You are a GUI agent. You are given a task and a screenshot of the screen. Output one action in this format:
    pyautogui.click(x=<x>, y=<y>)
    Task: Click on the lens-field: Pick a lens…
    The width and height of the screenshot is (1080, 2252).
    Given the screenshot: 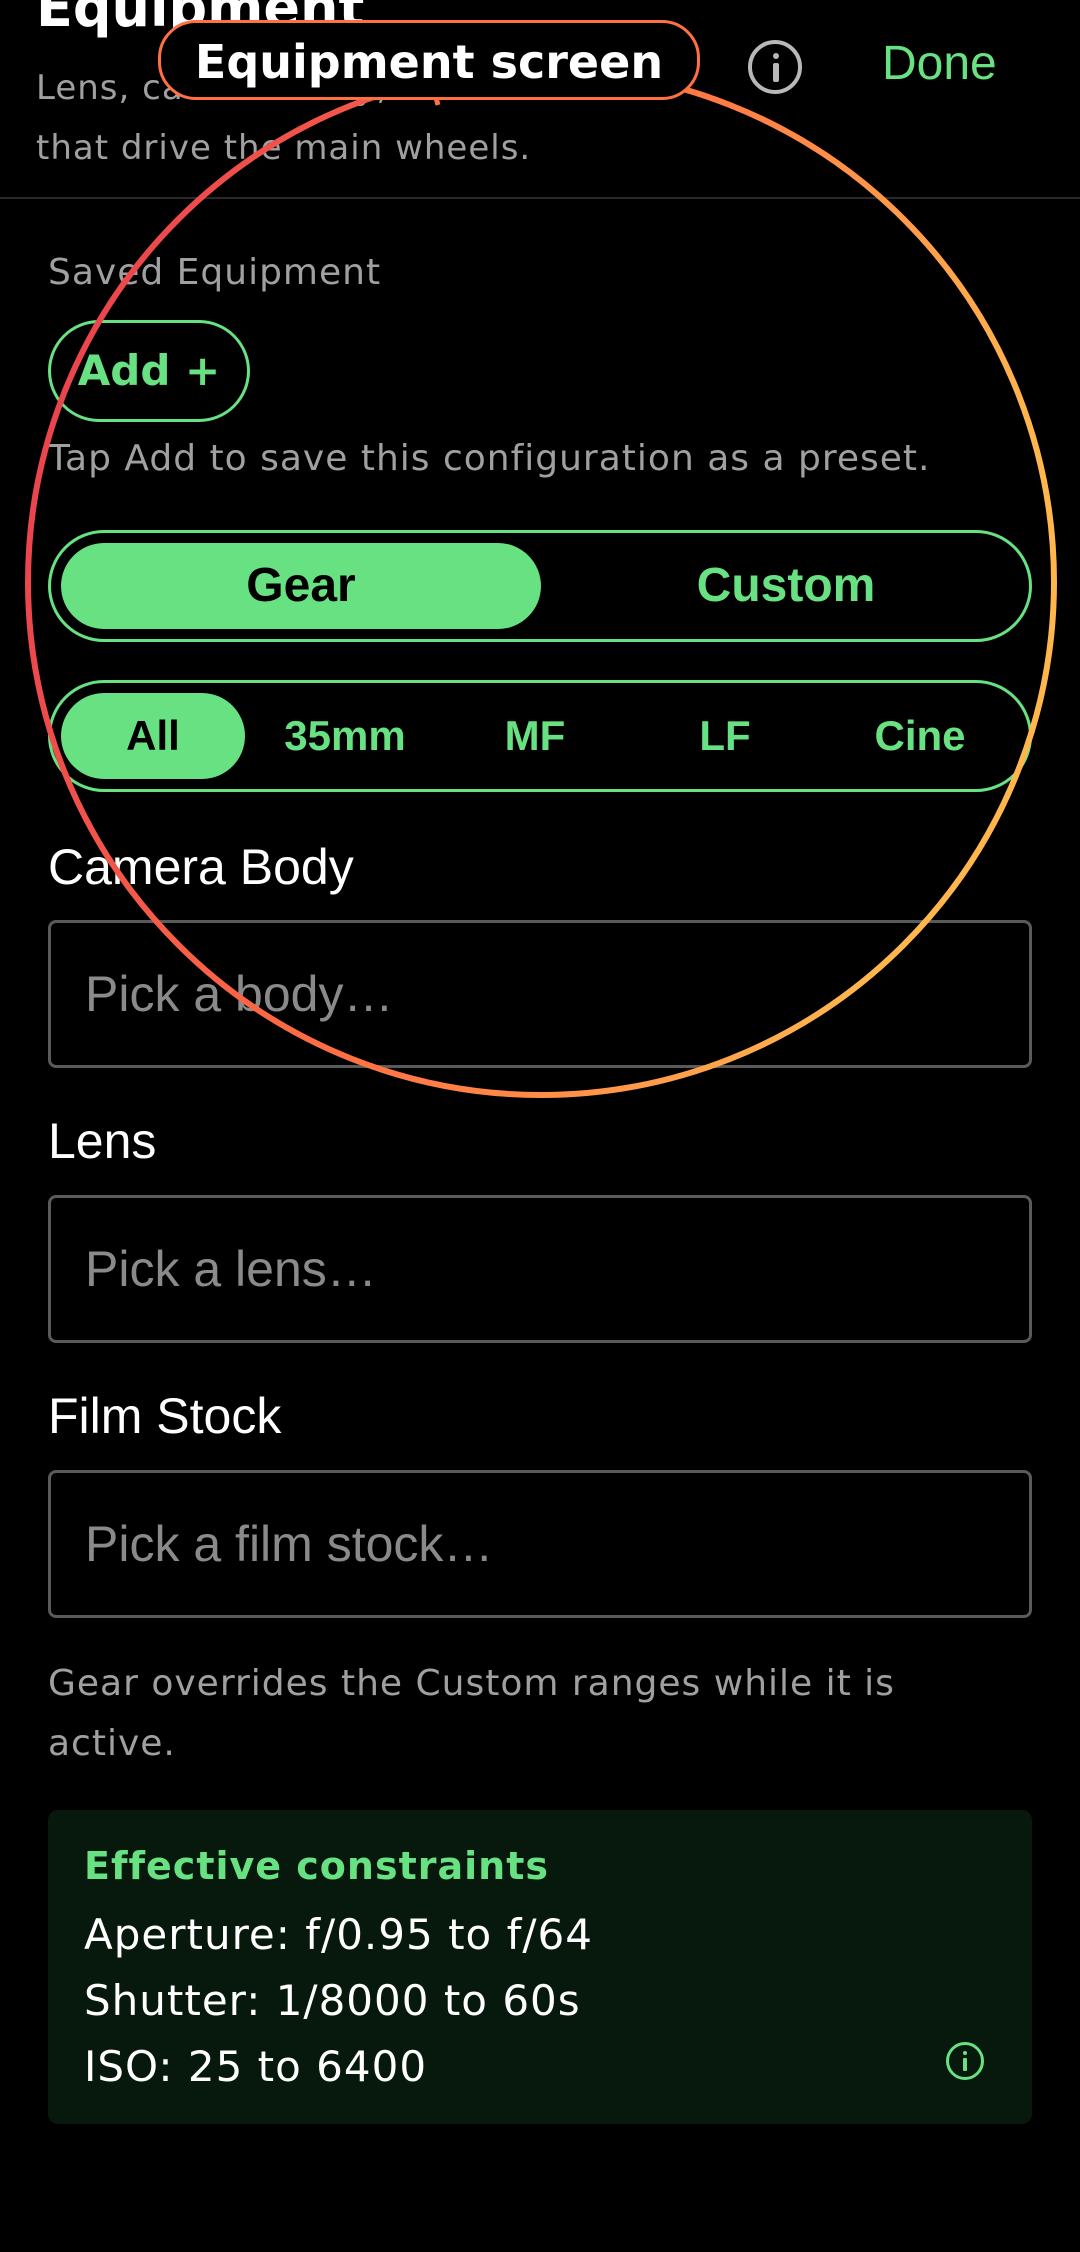 What is the action you would take?
    pyautogui.click(x=540, y=1269)
    